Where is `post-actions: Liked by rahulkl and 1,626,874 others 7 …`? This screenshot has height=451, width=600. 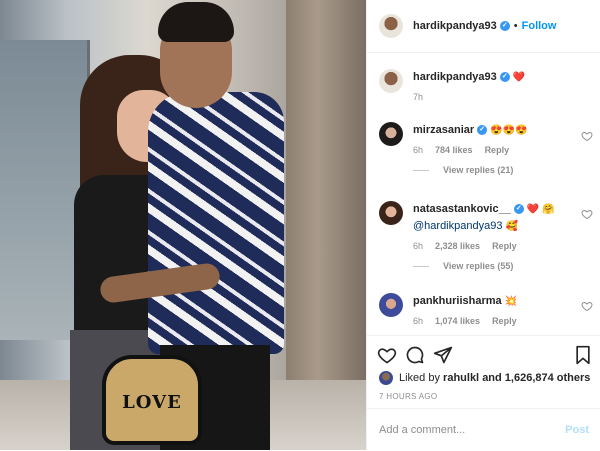 post-actions: Liked by rahulkl and 1,626,874 others 7 … is located at coordinates (483, 392).